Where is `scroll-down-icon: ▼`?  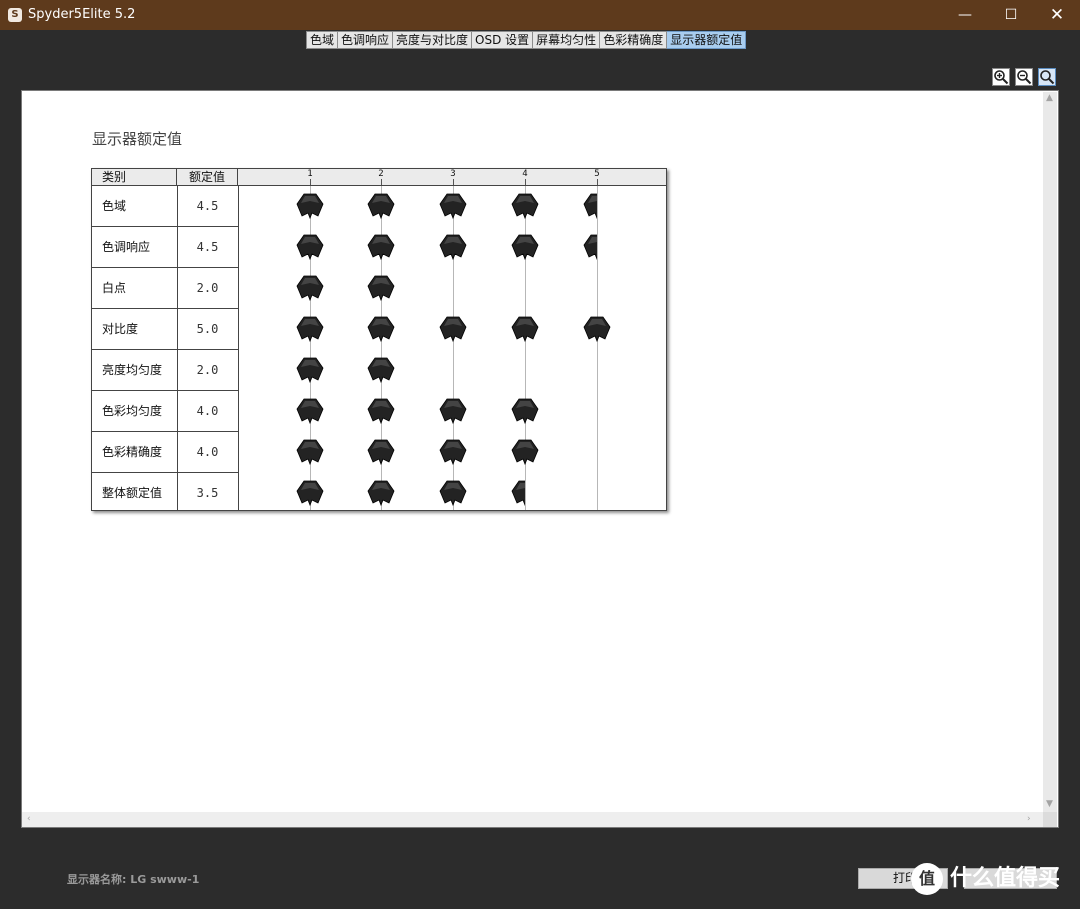
scroll-down-icon: ▼ is located at coordinates (1049, 804).